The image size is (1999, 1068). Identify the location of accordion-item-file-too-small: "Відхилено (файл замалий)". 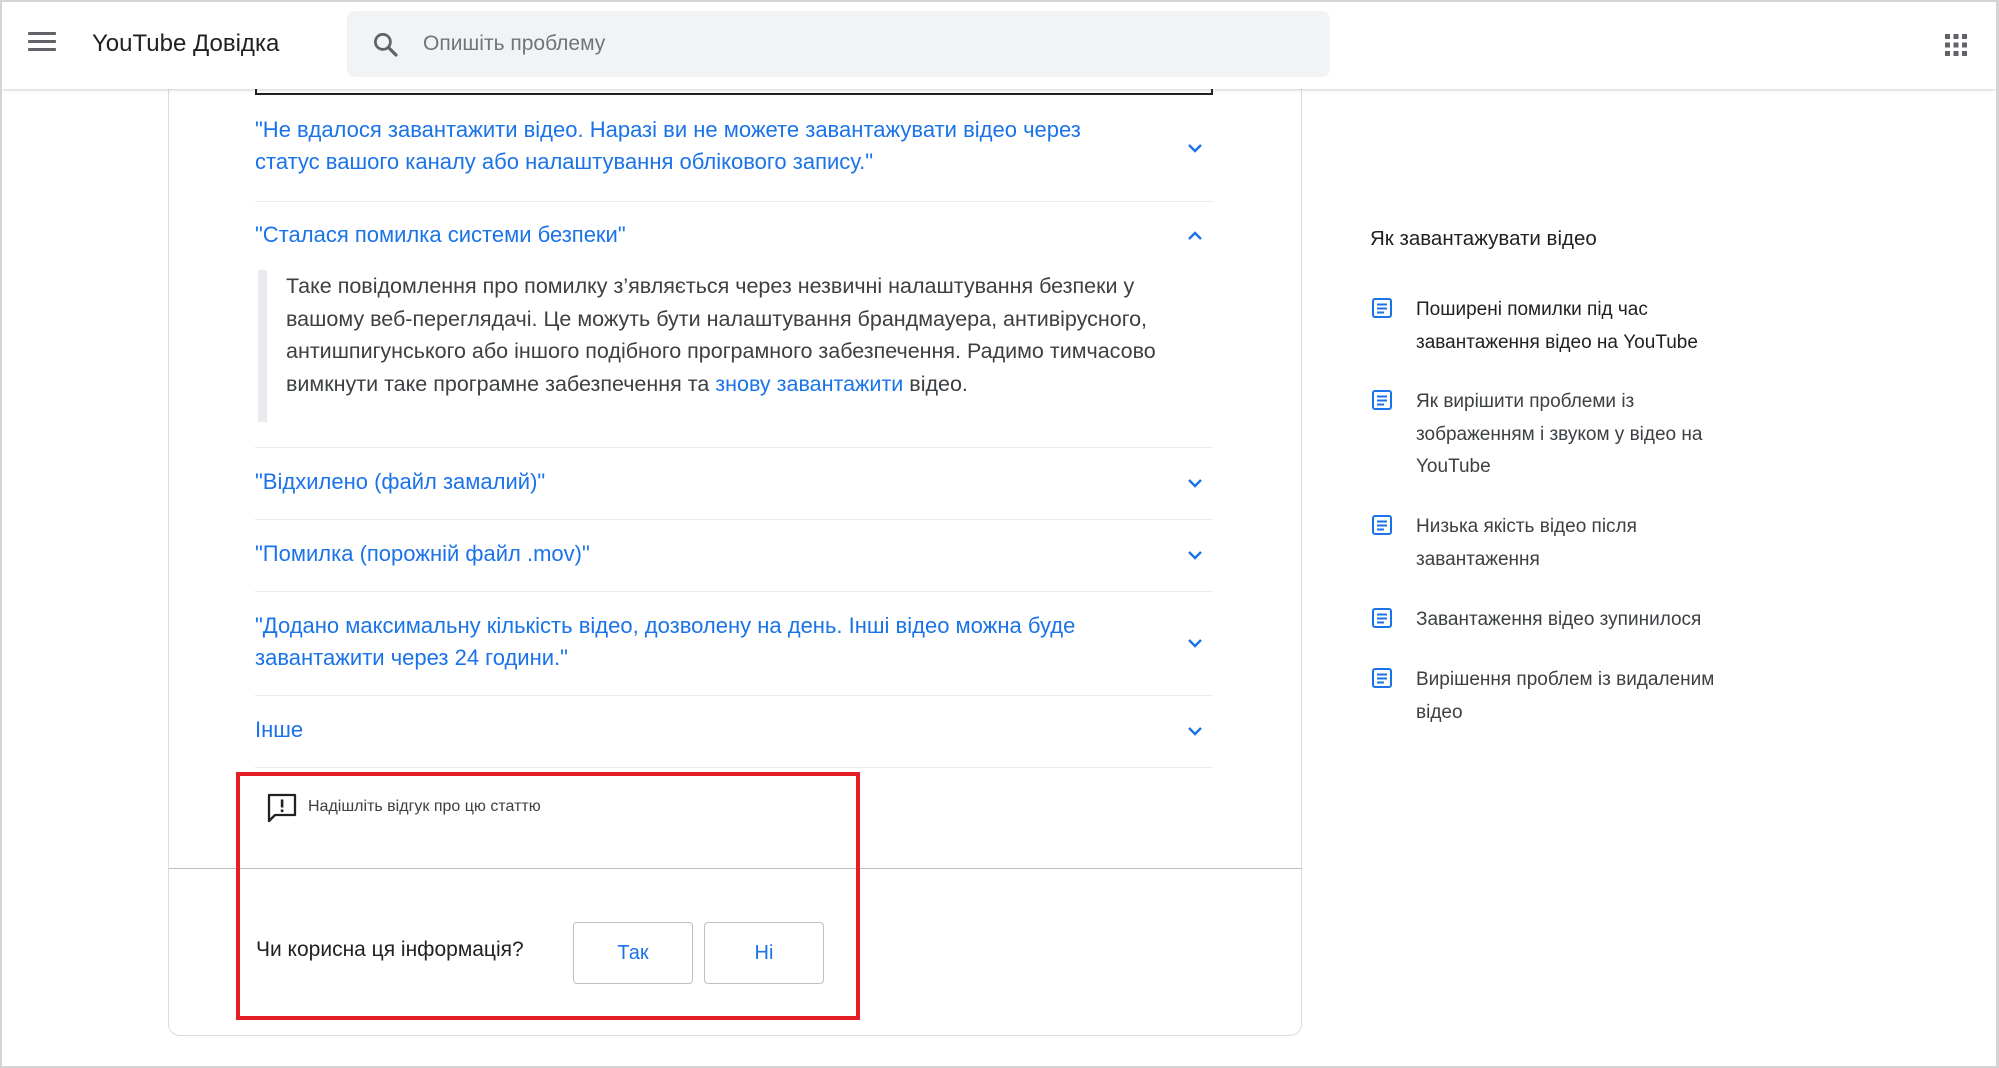
(734, 484).